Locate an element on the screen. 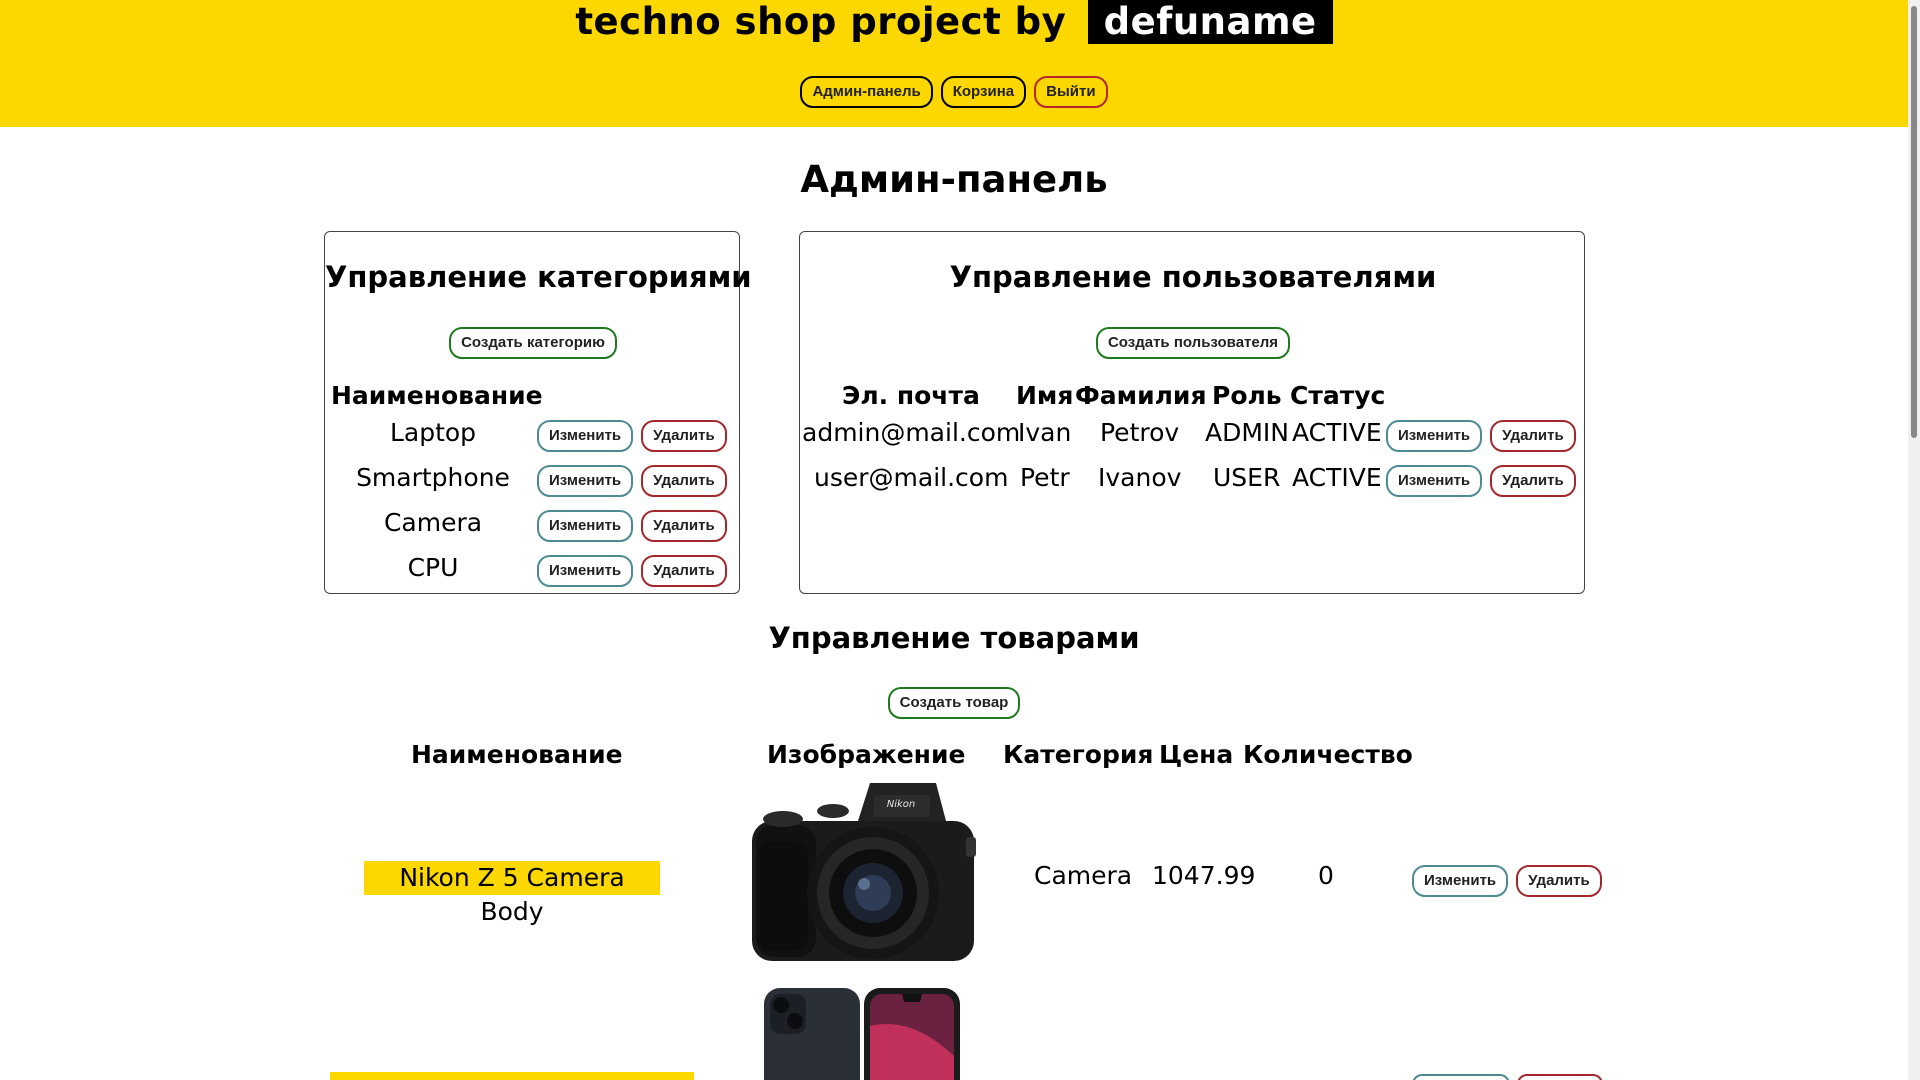  users-col-last-name: Фамилия is located at coordinates (1141, 395).